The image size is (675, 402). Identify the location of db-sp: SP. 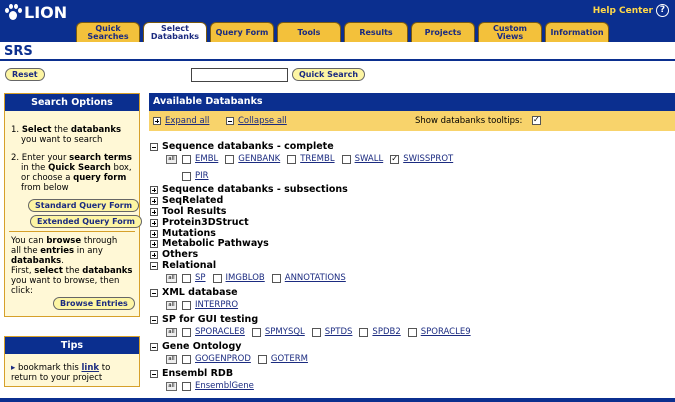
(194, 278).